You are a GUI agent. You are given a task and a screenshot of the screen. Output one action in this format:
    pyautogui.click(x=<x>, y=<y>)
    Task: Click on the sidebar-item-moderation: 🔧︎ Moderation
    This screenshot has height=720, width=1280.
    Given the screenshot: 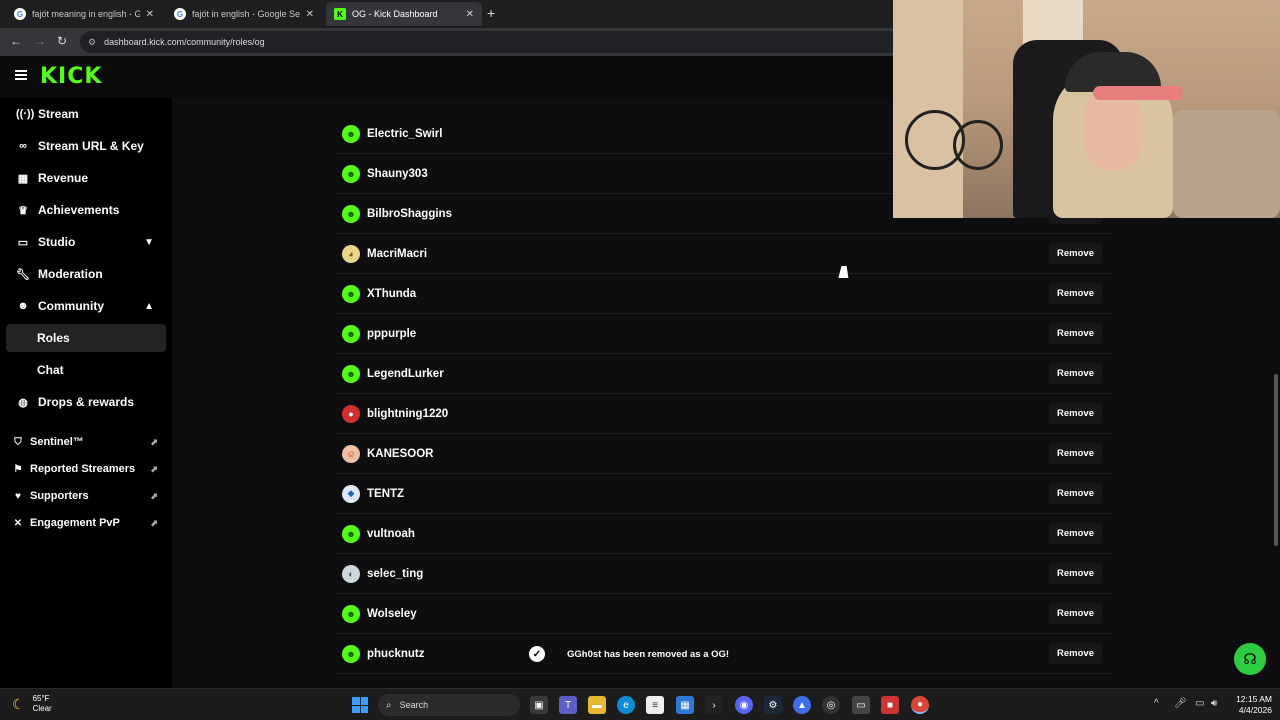 What is the action you would take?
    pyautogui.click(x=86, y=274)
    